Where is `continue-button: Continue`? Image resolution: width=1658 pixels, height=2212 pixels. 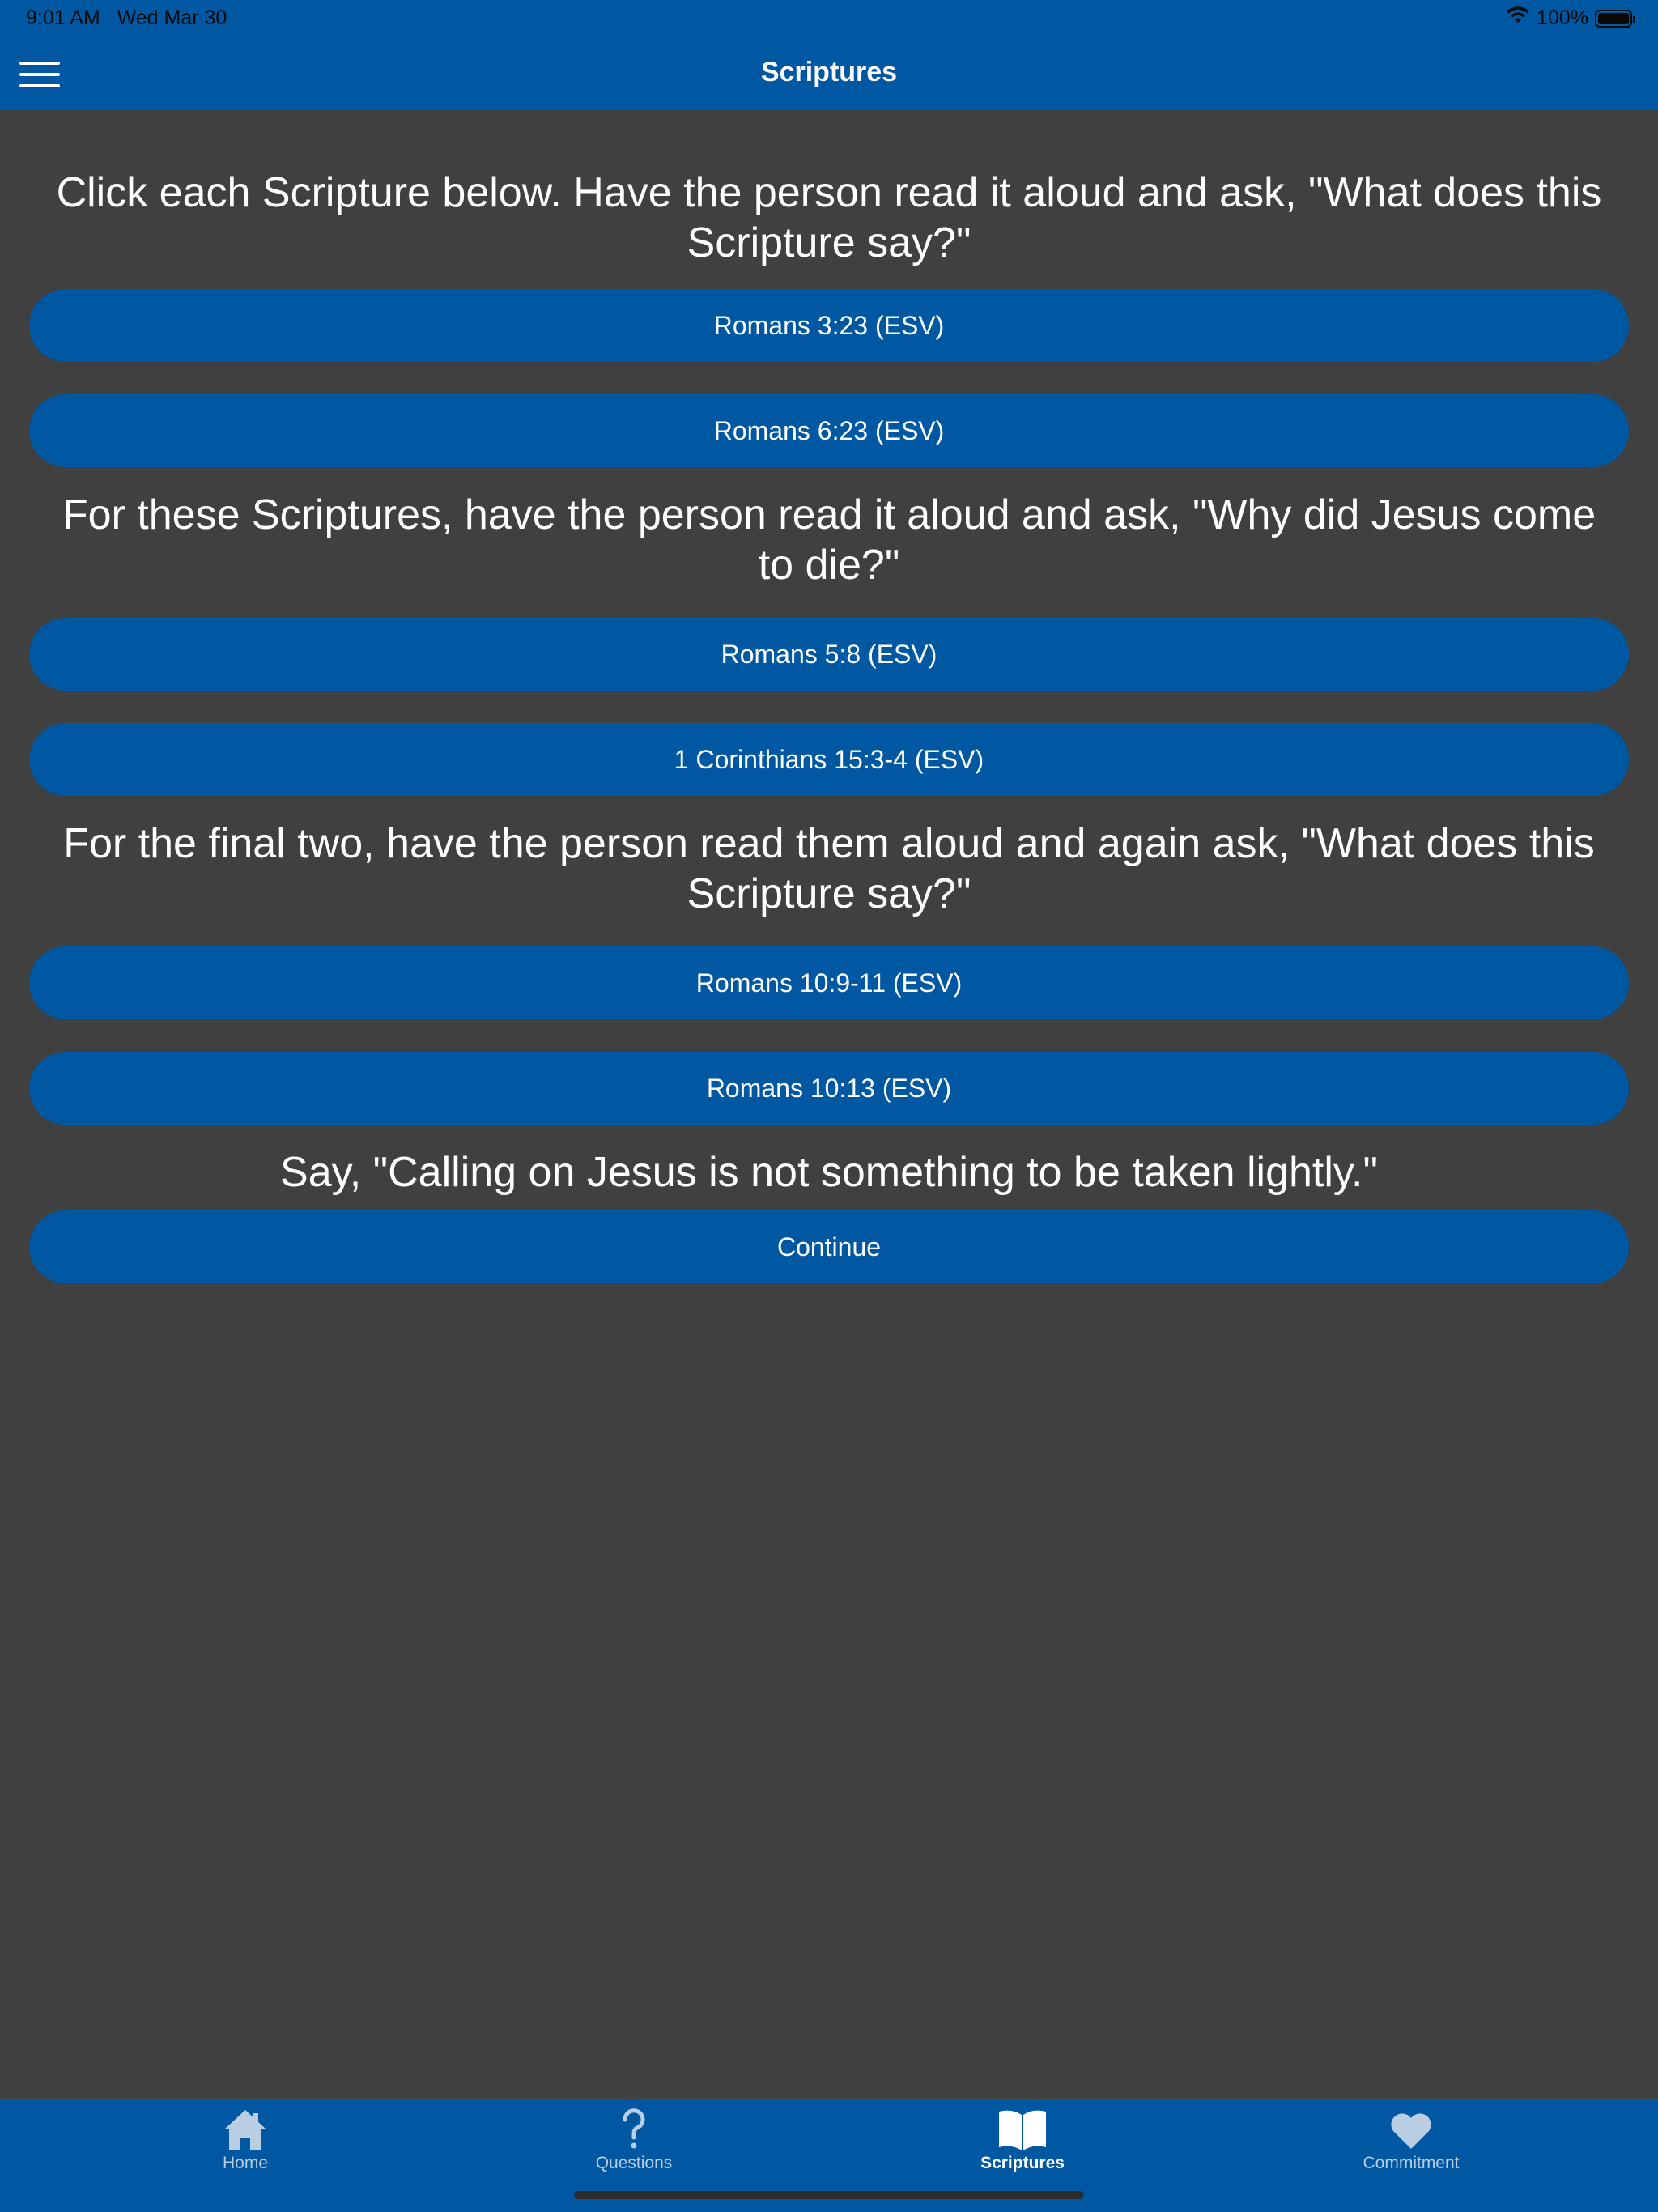 continue-button: Continue is located at coordinates (829, 1246).